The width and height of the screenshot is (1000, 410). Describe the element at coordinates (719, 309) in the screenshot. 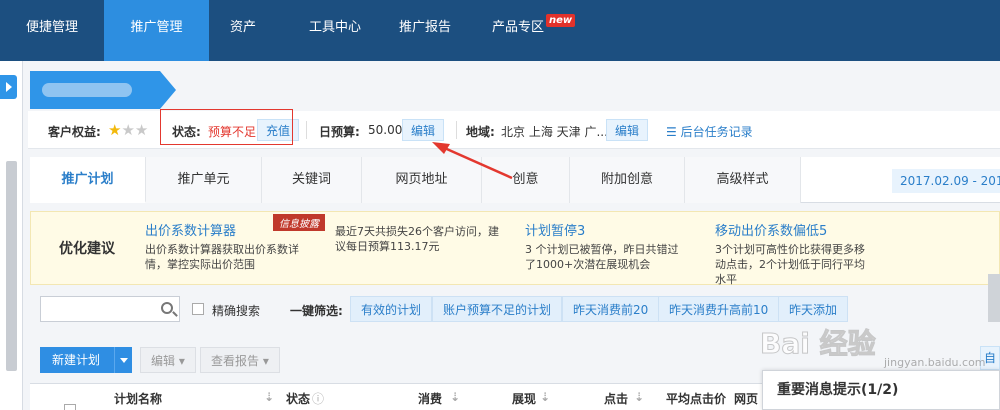

I see `filter-top10-spend-rise: 昨天消费升高前10` at that location.